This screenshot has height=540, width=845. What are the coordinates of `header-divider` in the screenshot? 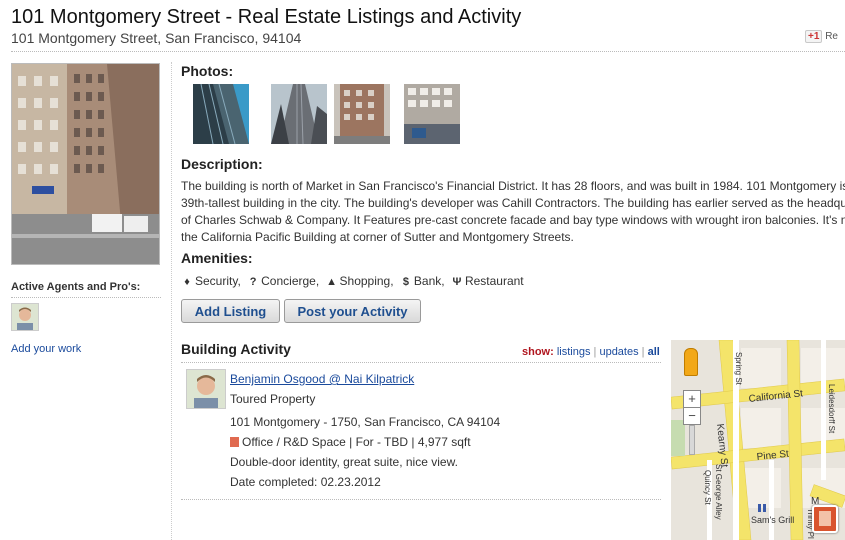 It's located at (428, 51).